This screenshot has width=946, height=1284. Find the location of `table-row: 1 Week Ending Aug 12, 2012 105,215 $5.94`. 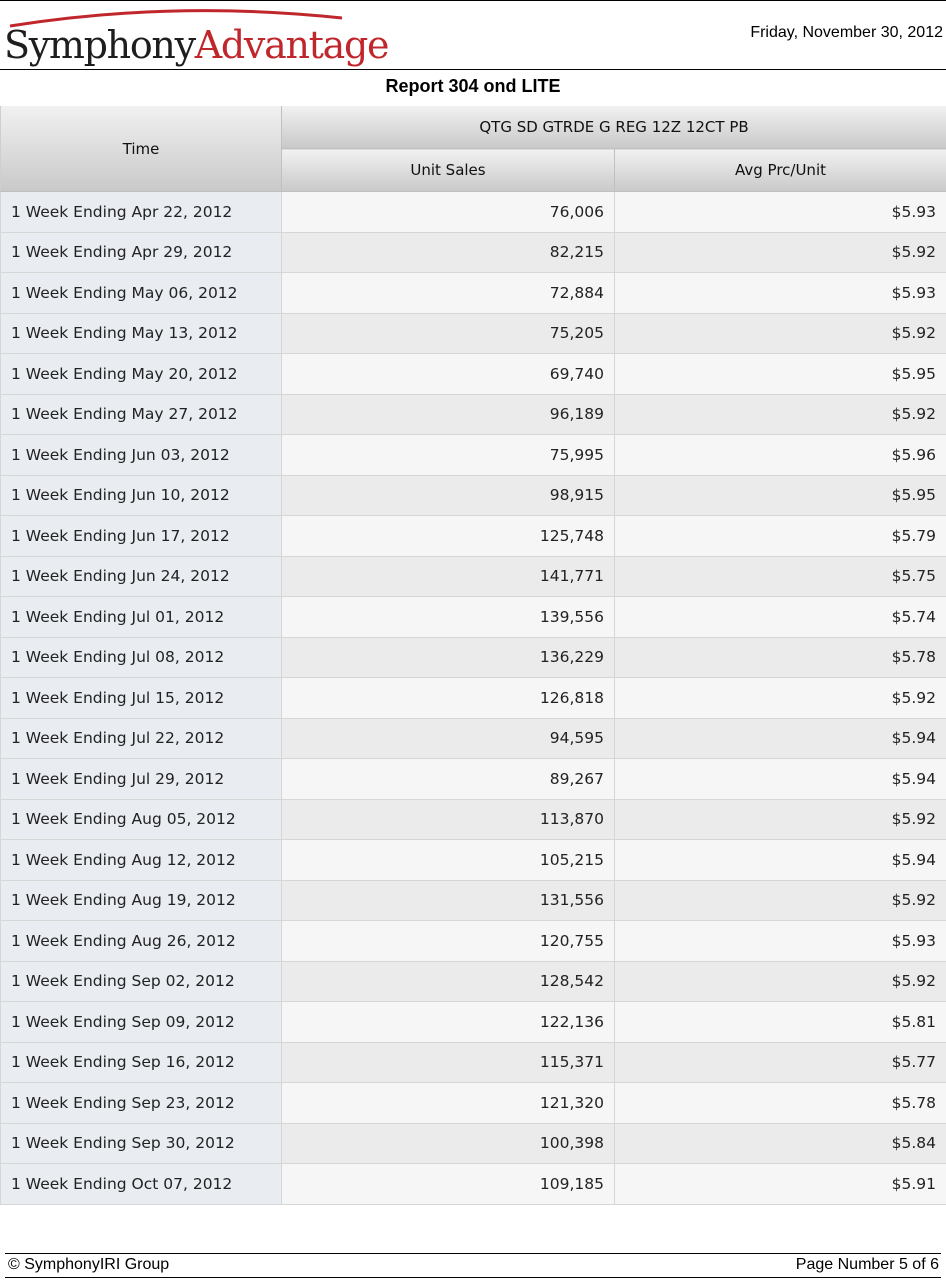

table-row: 1 Week Ending Aug 12, 2012 105,215 $5.94 is located at coordinates (473, 860).